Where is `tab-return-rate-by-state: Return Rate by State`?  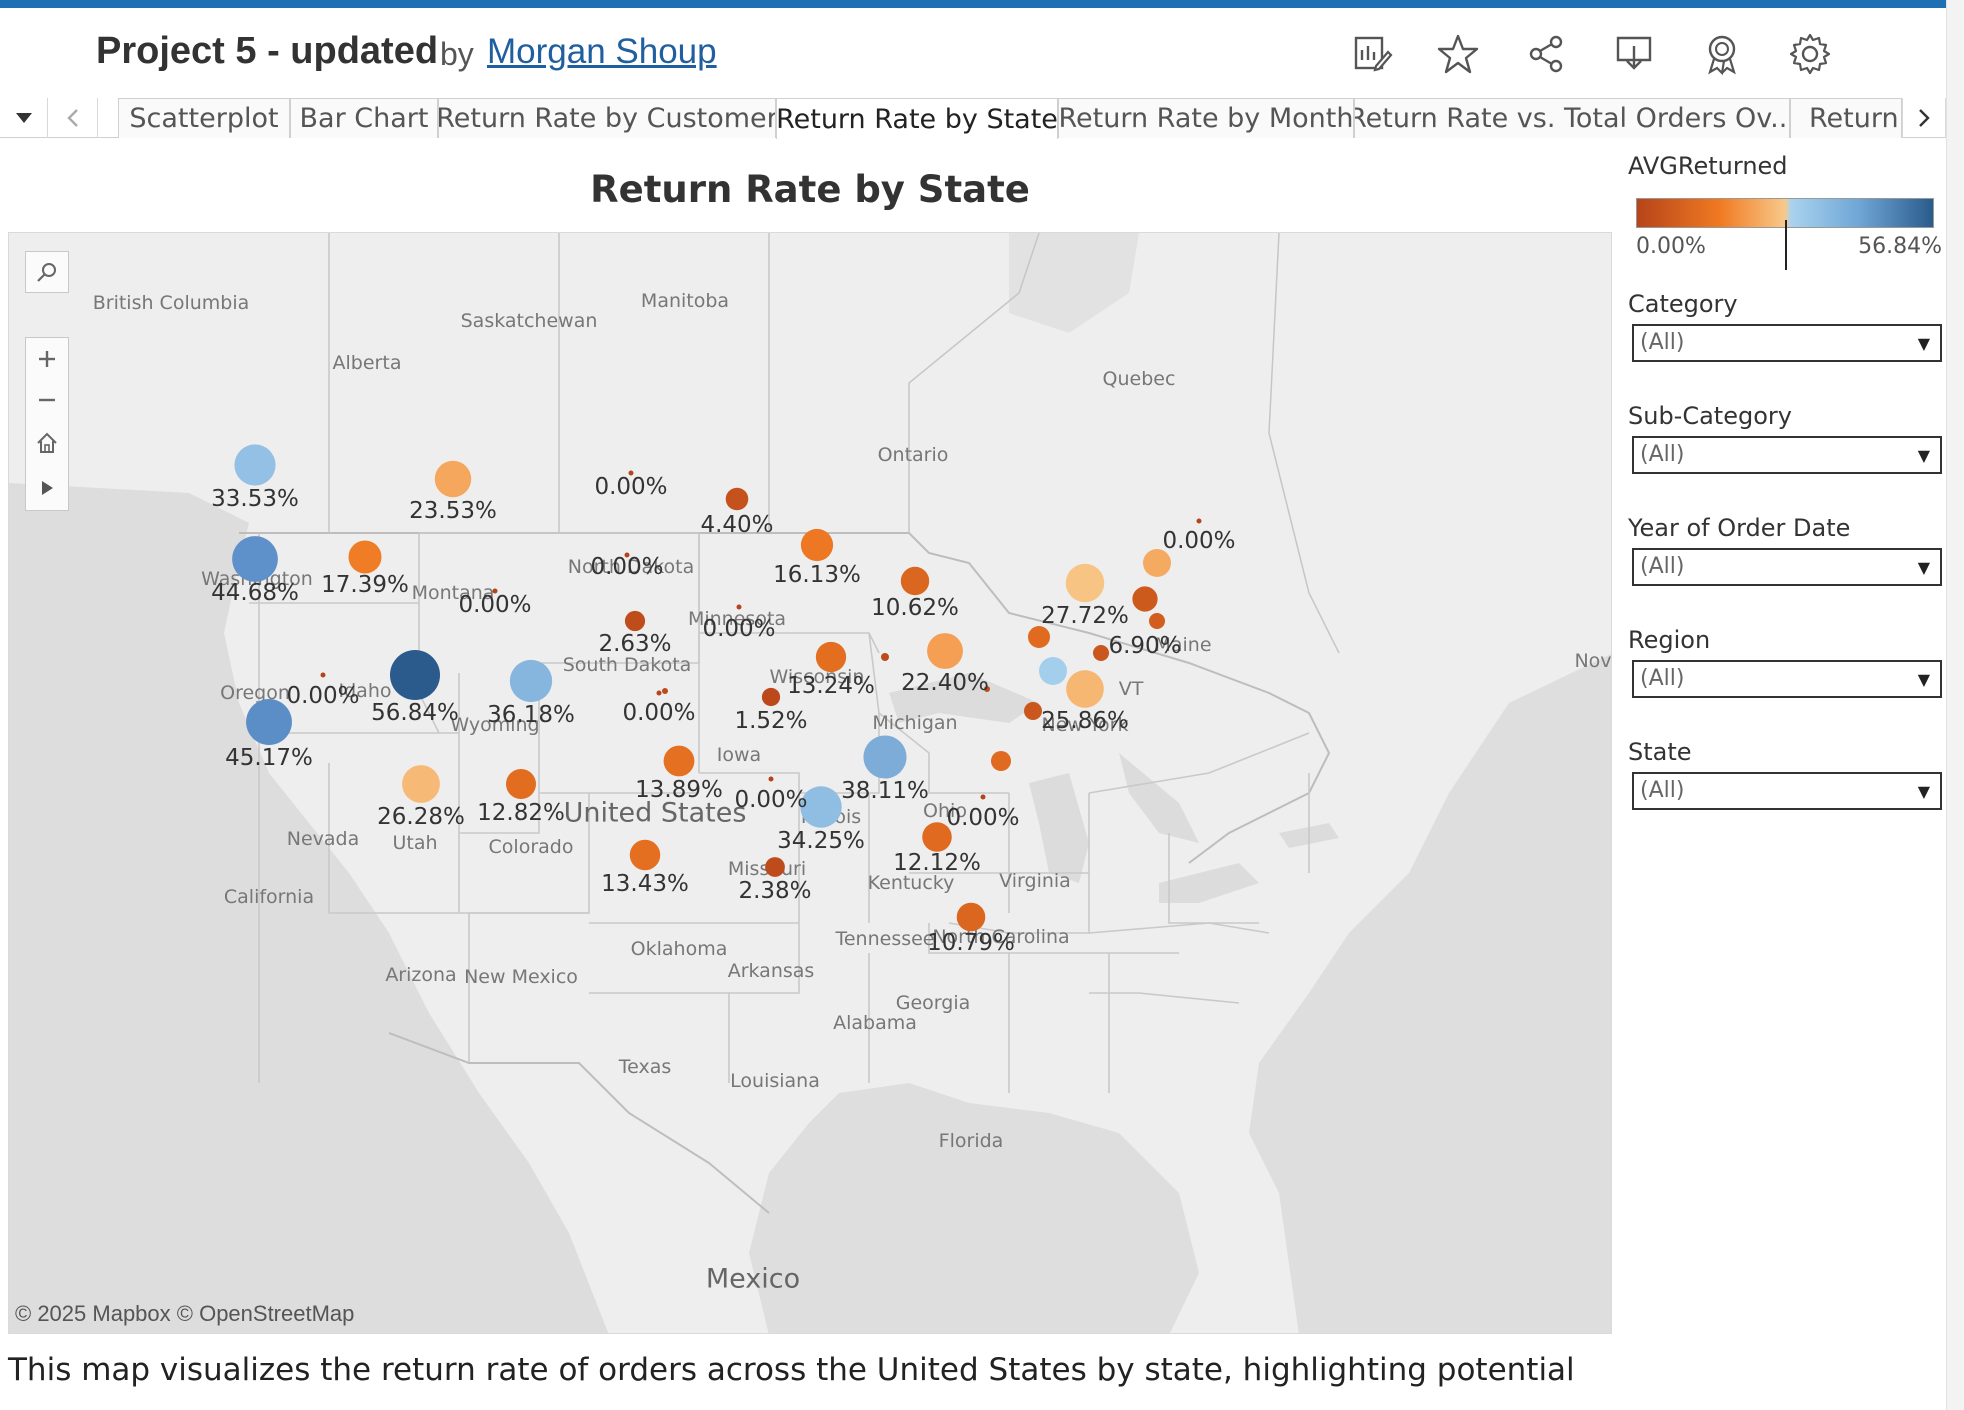 tab-return-rate-by-state: Return Rate by State is located at coordinates (917, 118).